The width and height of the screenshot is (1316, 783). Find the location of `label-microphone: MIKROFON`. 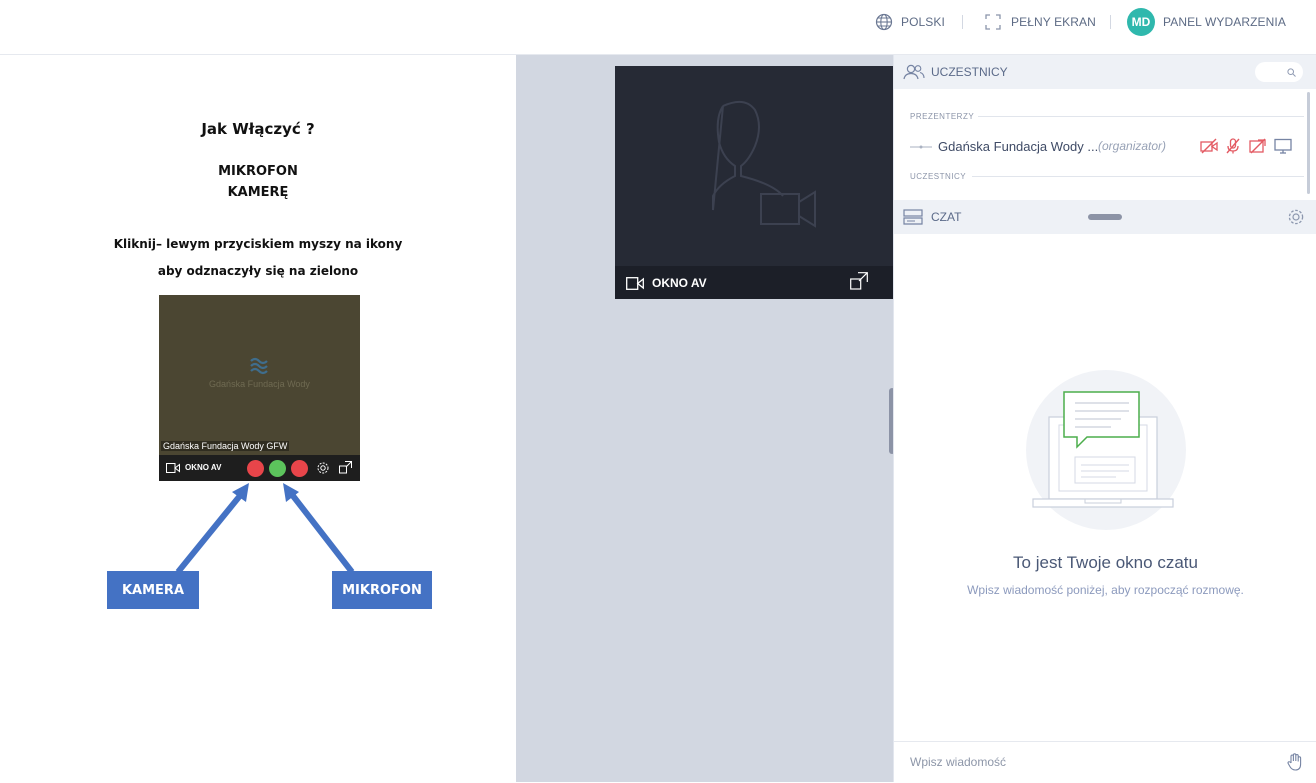

label-microphone: MIKROFON is located at coordinates (382, 590).